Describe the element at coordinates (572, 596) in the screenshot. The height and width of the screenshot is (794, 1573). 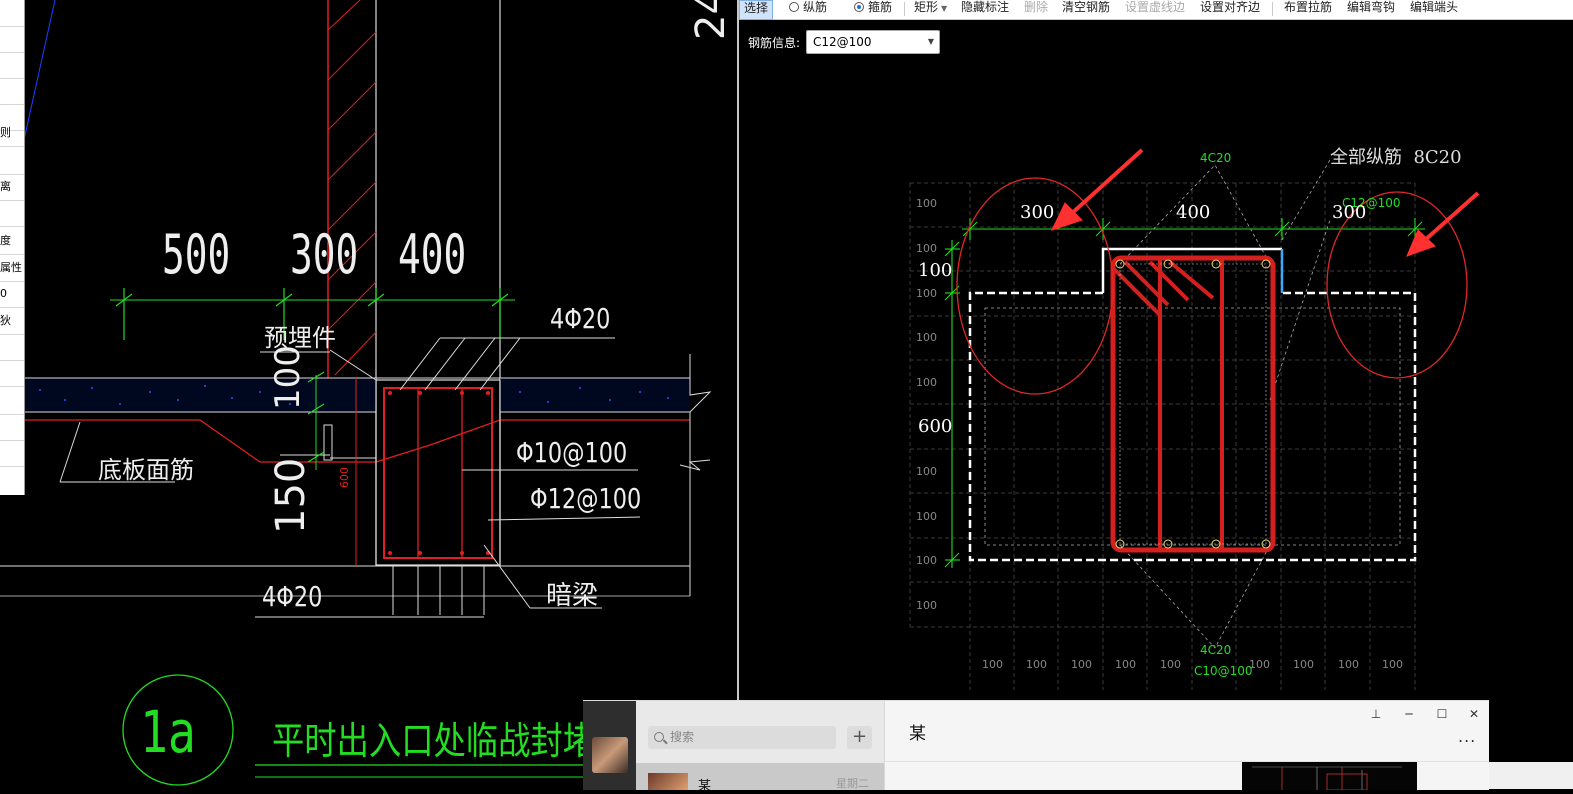
I see `hidden-beam-label: 暗梁` at that location.